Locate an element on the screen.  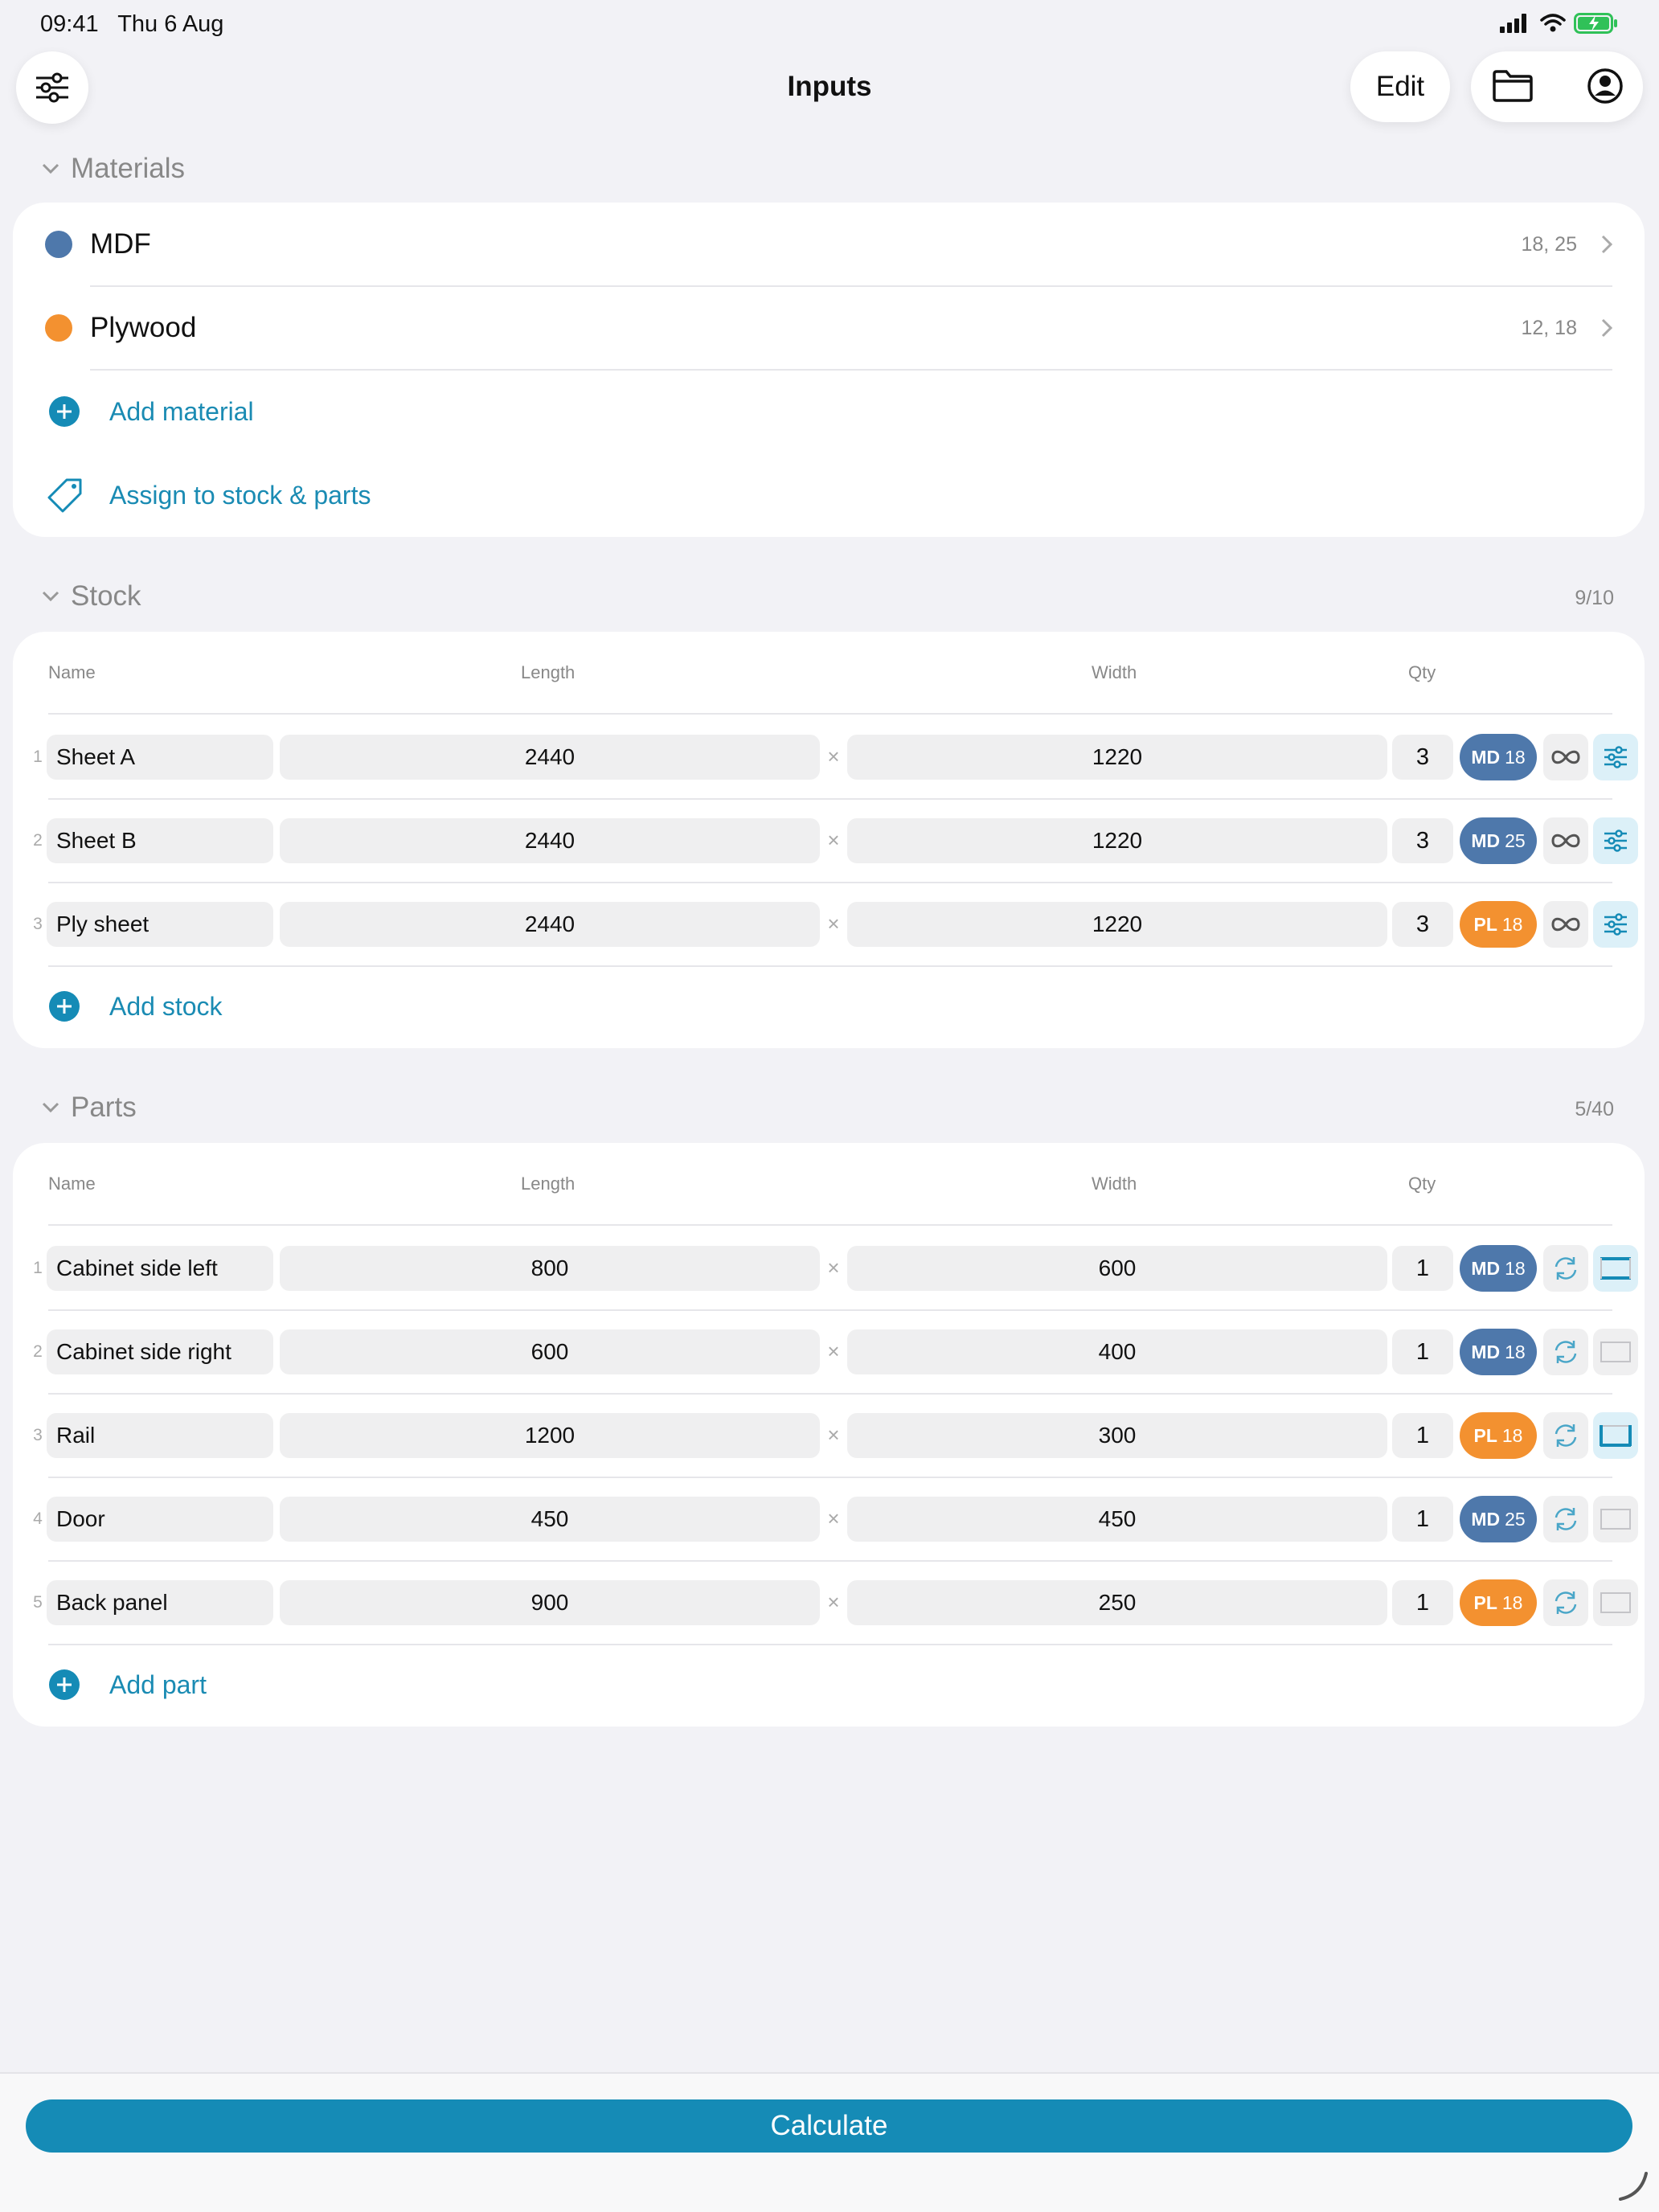
width-input: 450 is located at coordinates (1117, 1519).